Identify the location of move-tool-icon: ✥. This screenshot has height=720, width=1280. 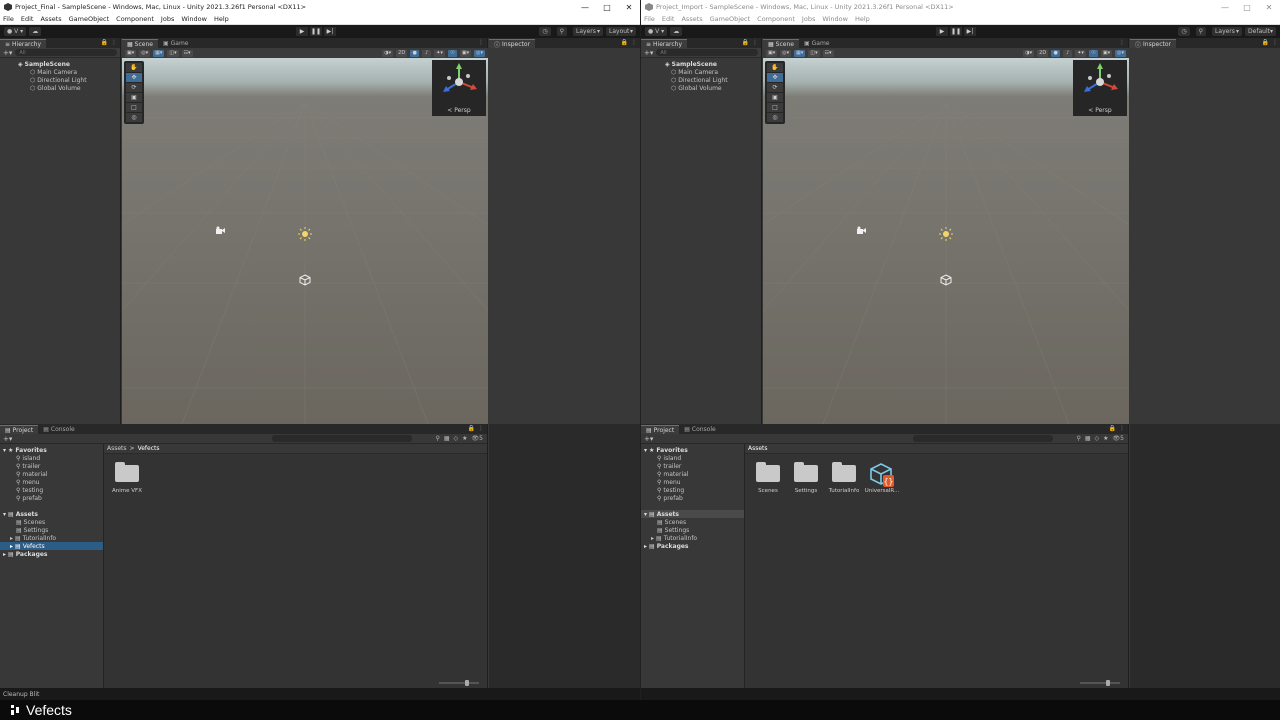
(775, 77).